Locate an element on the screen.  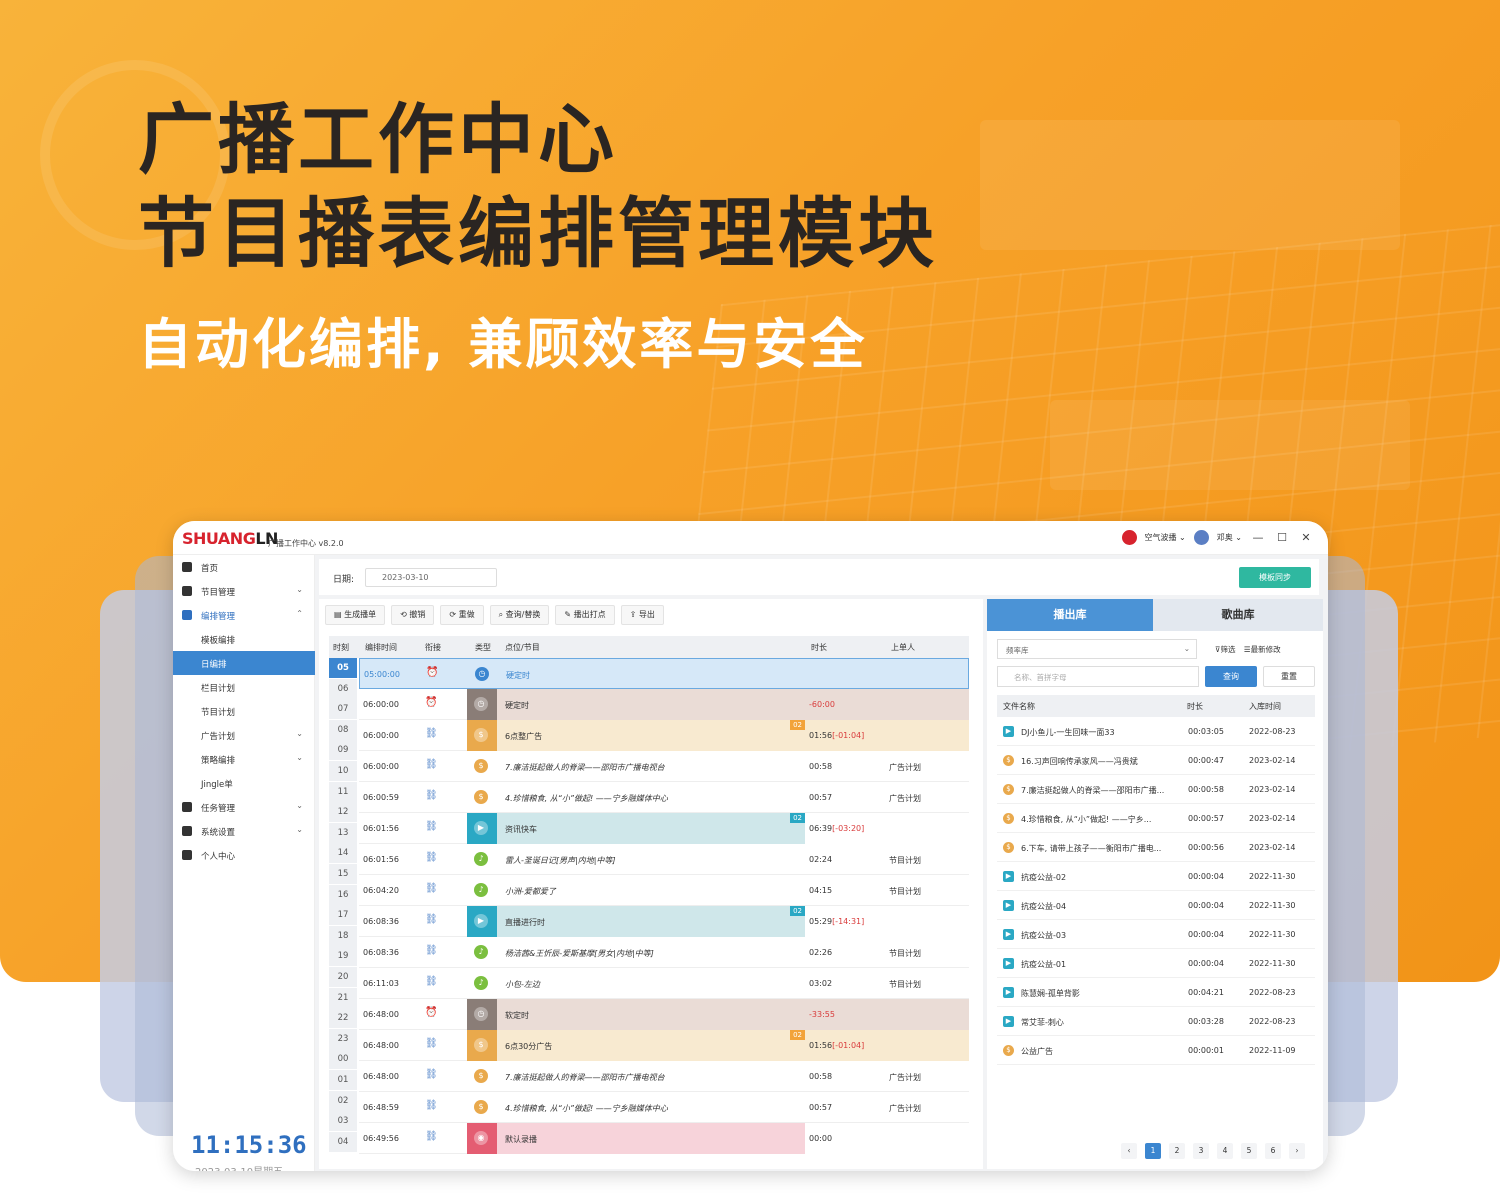
hour-cell: 02 is located at coordinates (343, 1100).